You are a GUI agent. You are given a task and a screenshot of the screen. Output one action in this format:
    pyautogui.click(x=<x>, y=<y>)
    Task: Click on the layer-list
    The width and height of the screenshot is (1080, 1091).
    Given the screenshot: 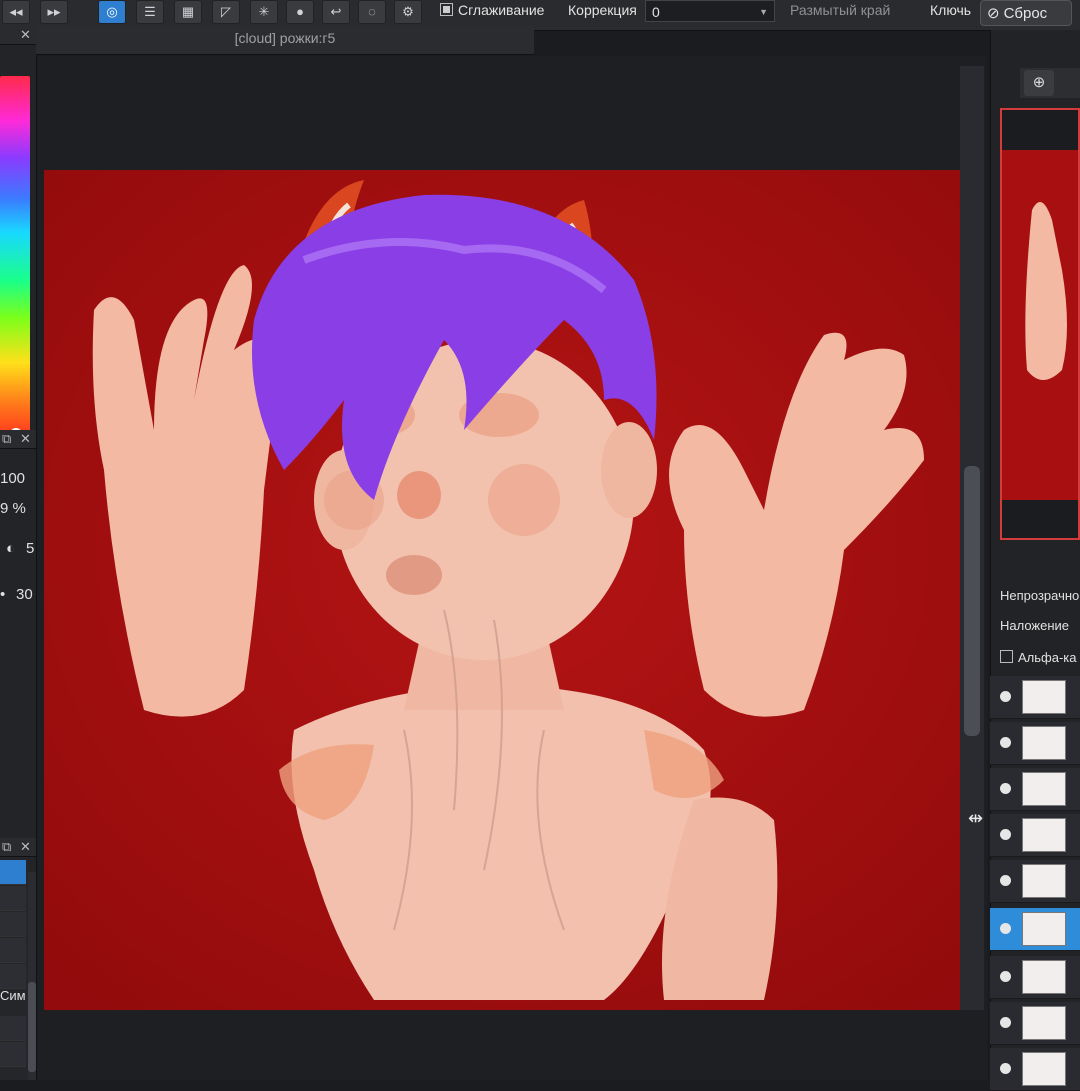 What is the action you would take?
    pyautogui.click(x=1035, y=883)
    